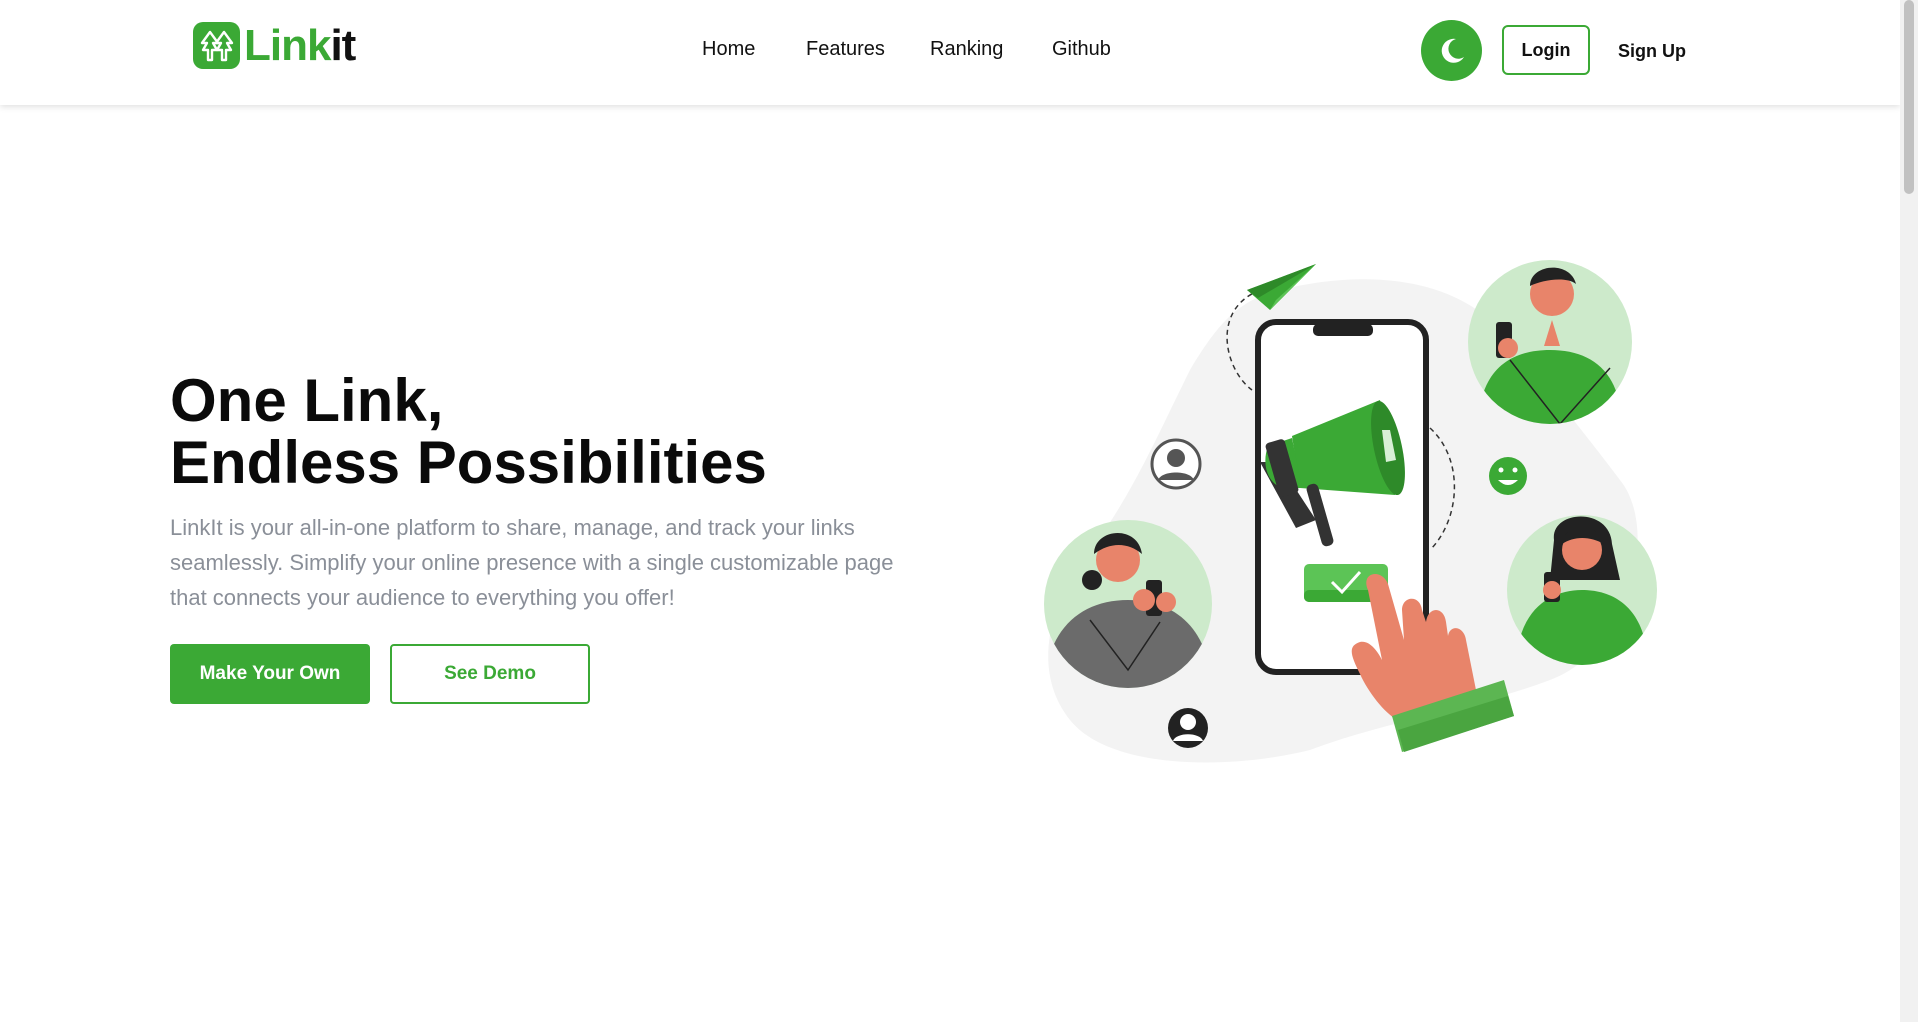  Describe the element at coordinates (270, 674) in the screenshot. I see `make-your-own-button: Make Your Own` at that location.